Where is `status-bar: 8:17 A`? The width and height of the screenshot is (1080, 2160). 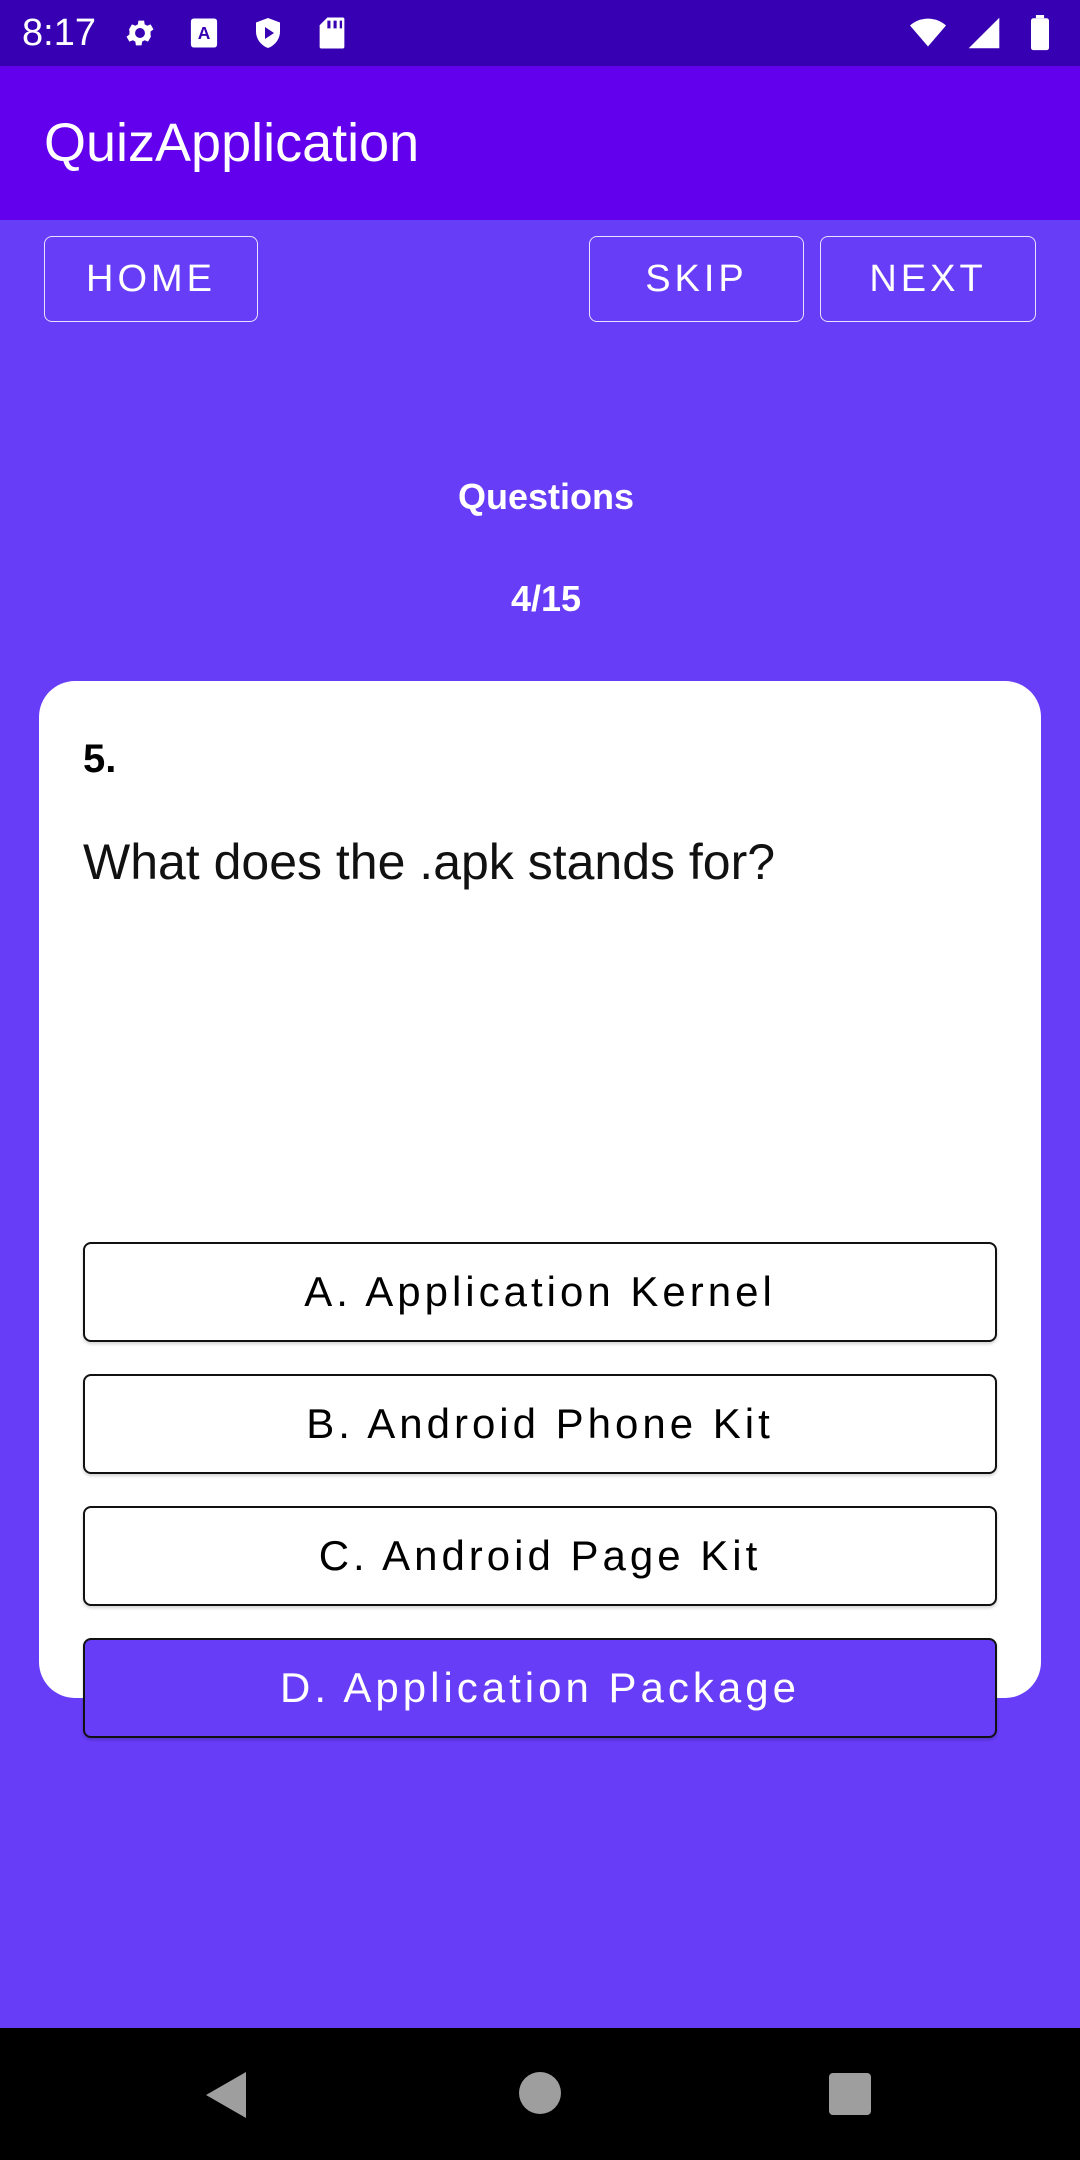
status-bar: 8:17 A is located at coordinates (540, 33).